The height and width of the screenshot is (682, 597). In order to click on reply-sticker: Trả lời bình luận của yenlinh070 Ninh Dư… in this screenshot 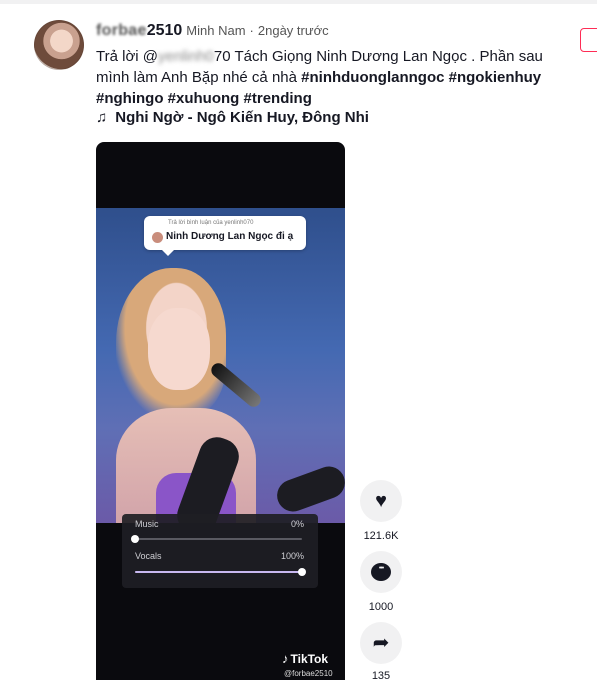, I will do `click(225, 236)`.